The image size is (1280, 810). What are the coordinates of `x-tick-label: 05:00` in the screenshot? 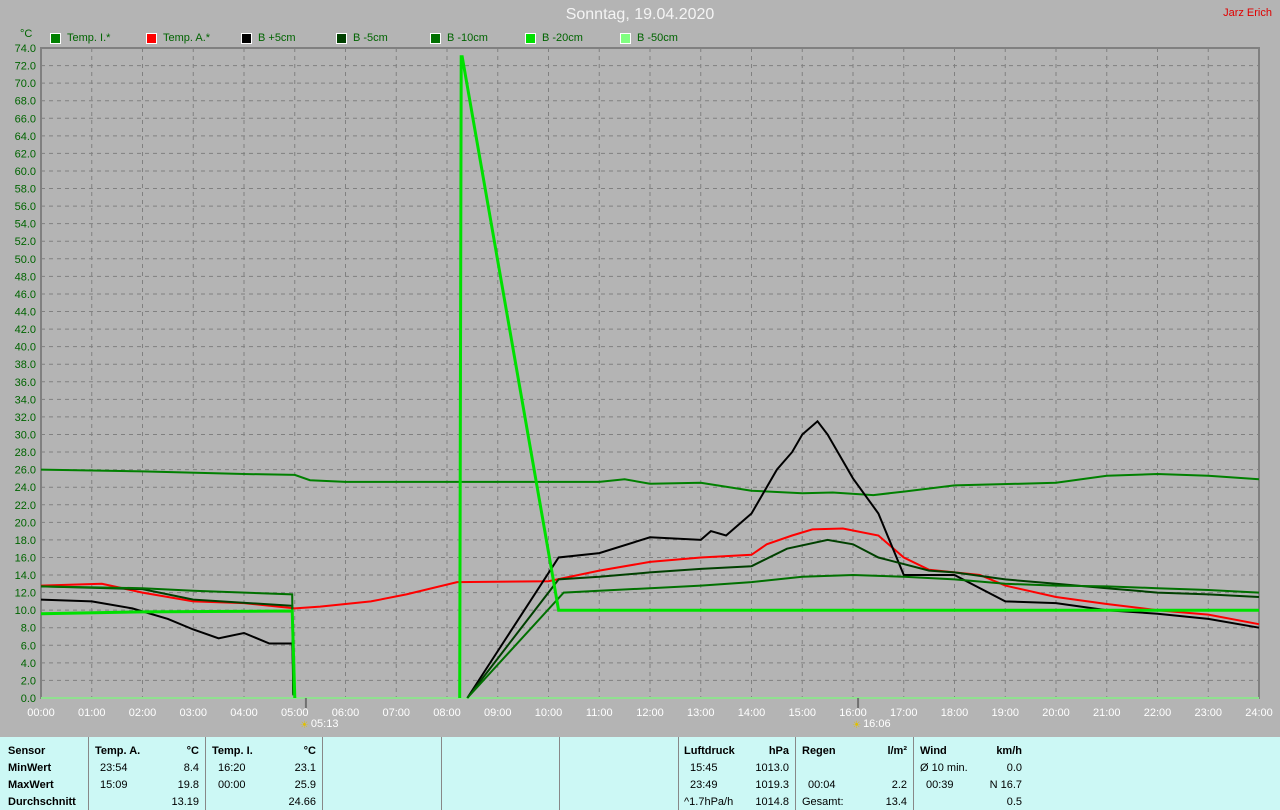 It's located at (295, 713).